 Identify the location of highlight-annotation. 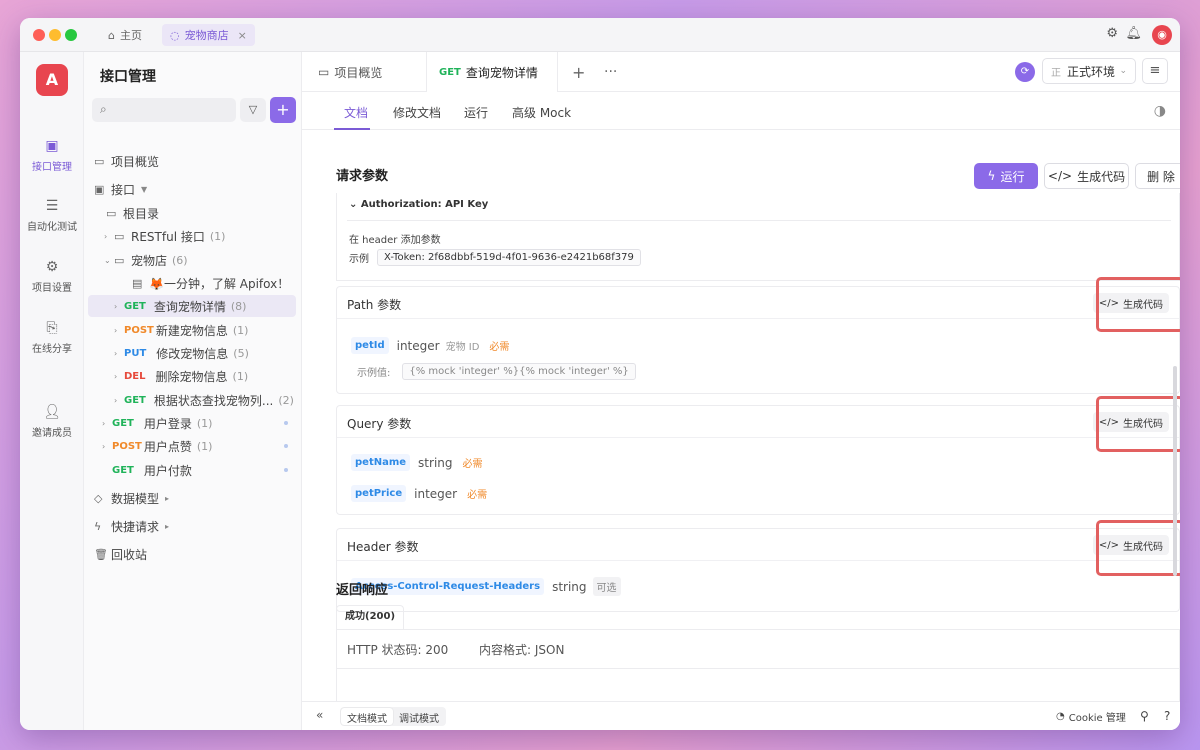
(1138, 304).